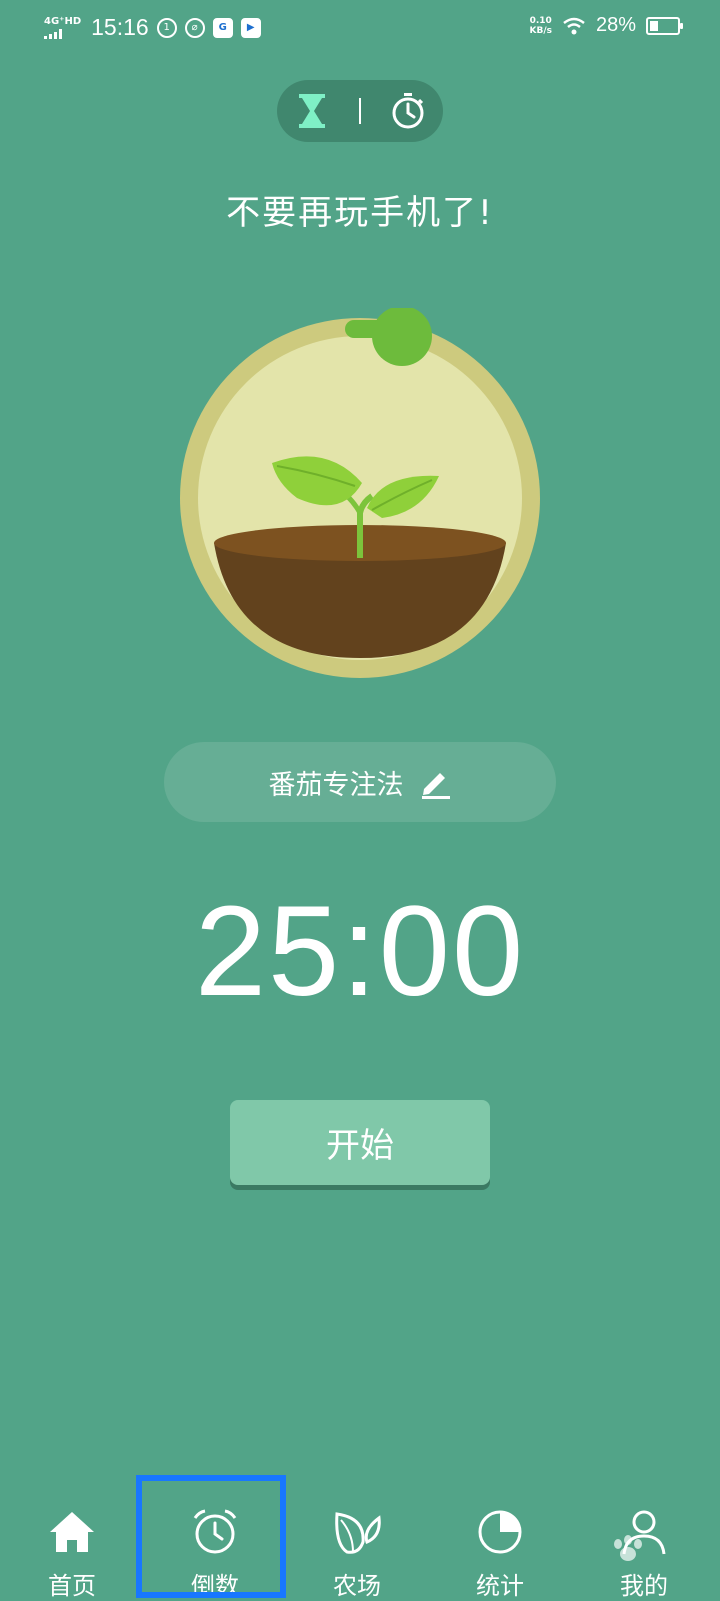 This screenshot has width=720, height=1601. I want to click on app-square-icon: G, so click(222, 27).